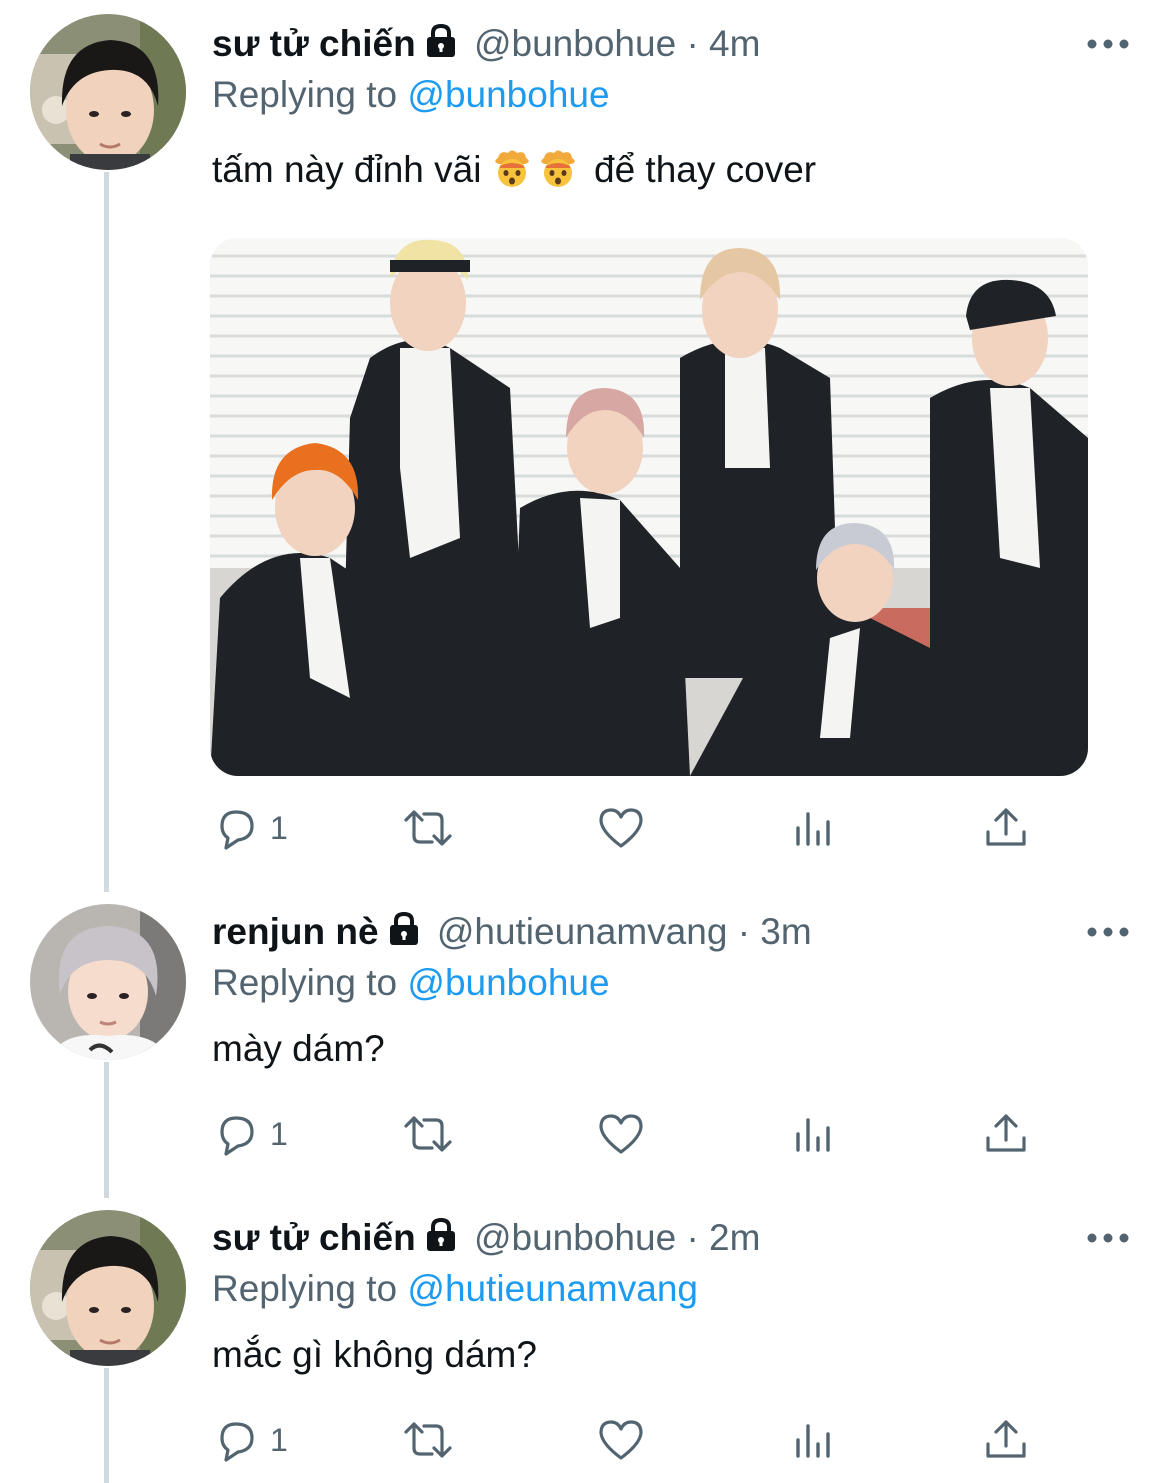 This screenshot has height=1483, width=1169. I want to click on replying-to: Replying to @hutieunamvang, so click(455, 1289).